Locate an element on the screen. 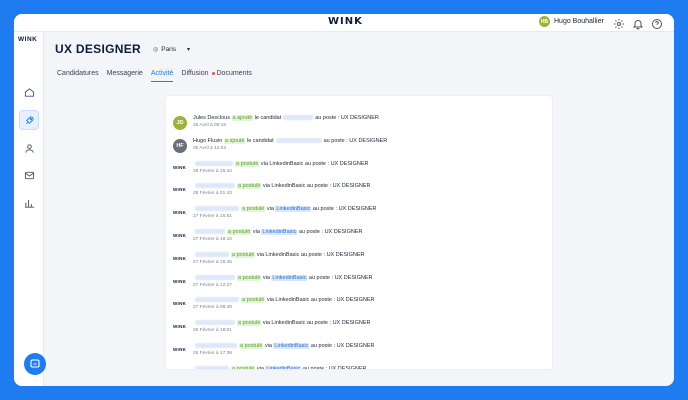 The width and height of the screenshot is (688, 400). user-menu: HB Hugo Bouhallier is located at coordinates (571, 21).